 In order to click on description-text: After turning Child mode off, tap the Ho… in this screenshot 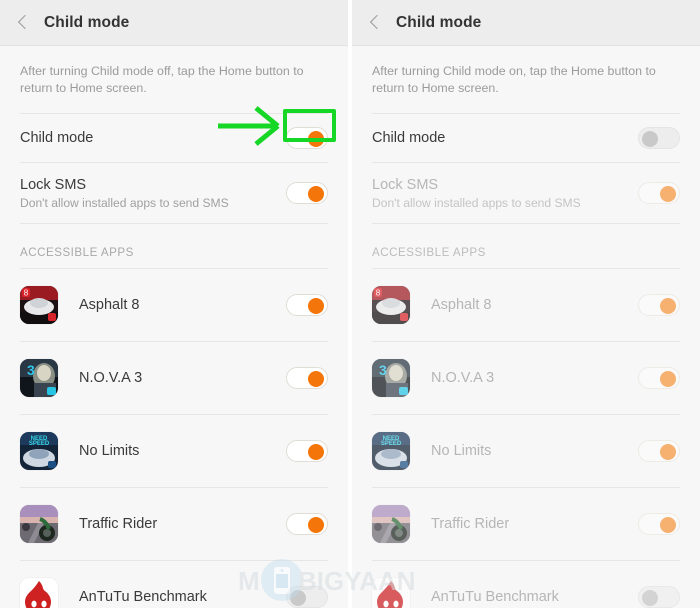, I will do `click(162, 79)`.